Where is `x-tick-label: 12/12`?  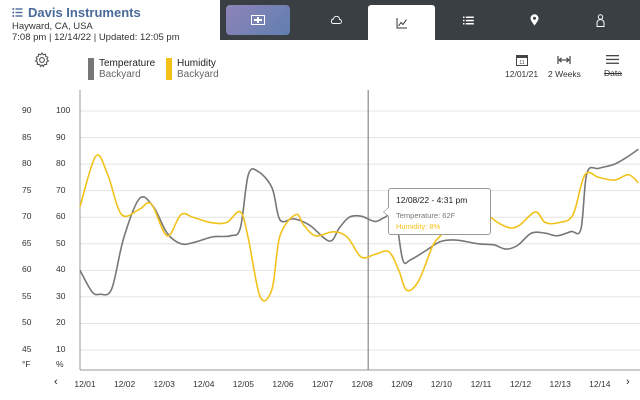 x-tick-label: 12/12 is located at coordinates (520, 384).